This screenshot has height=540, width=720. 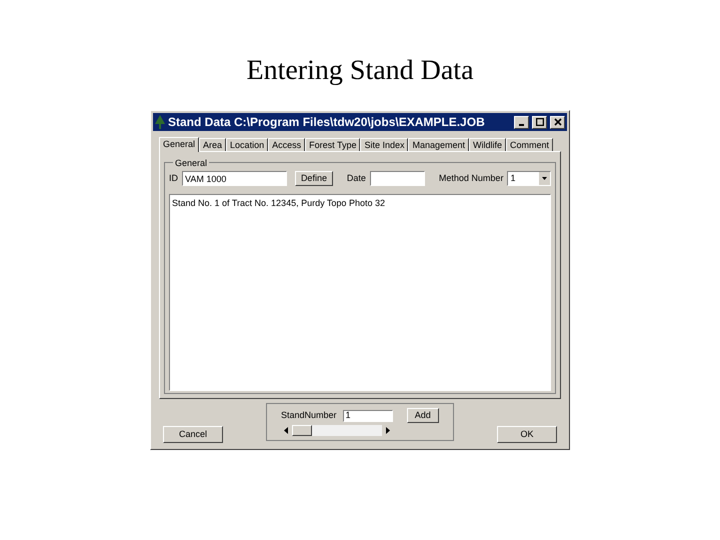 I want to click on scroll-thumb, so click(x=302, y=430).